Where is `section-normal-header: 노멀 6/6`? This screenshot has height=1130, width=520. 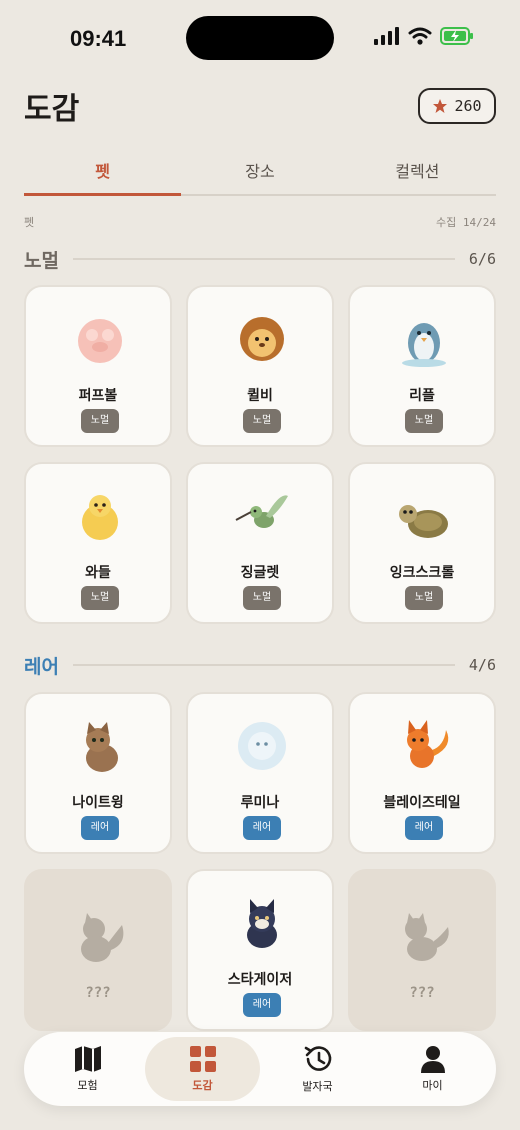 section-normal-header: 노멀 6/6 is located at coordinates (260, 259).